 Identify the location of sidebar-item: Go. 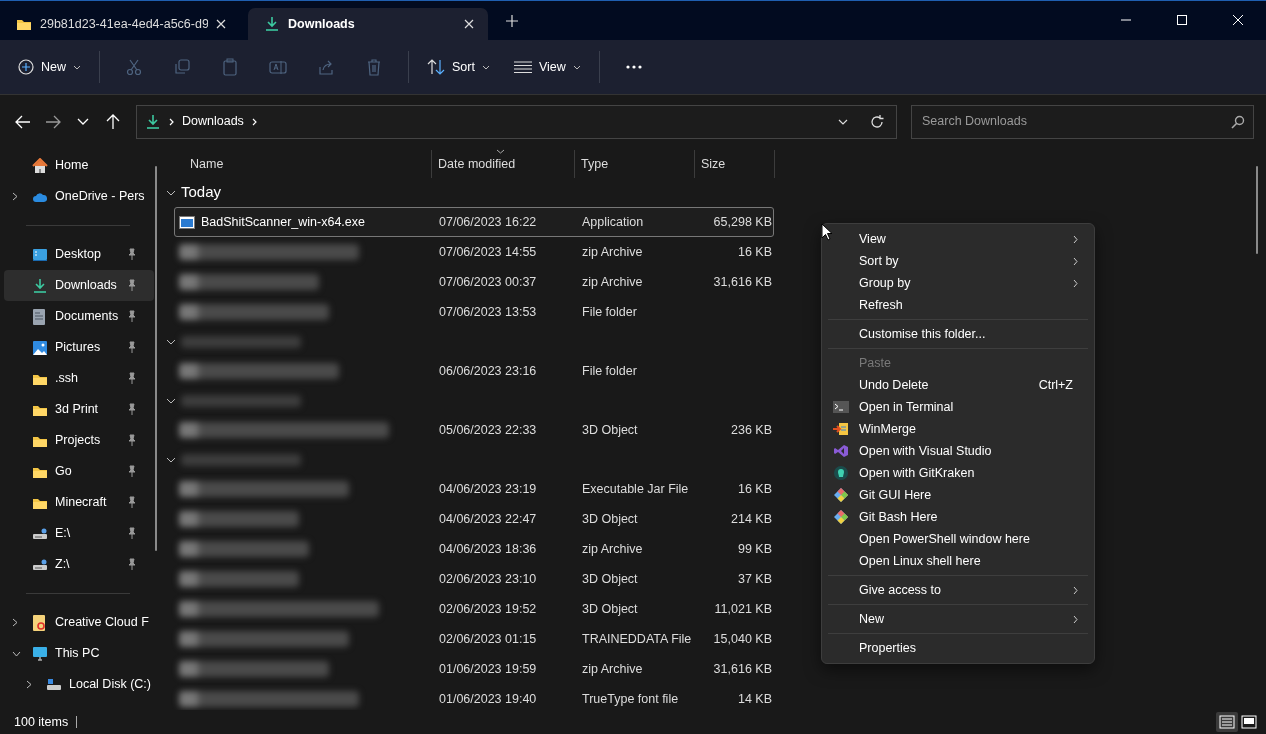
(79, 471).